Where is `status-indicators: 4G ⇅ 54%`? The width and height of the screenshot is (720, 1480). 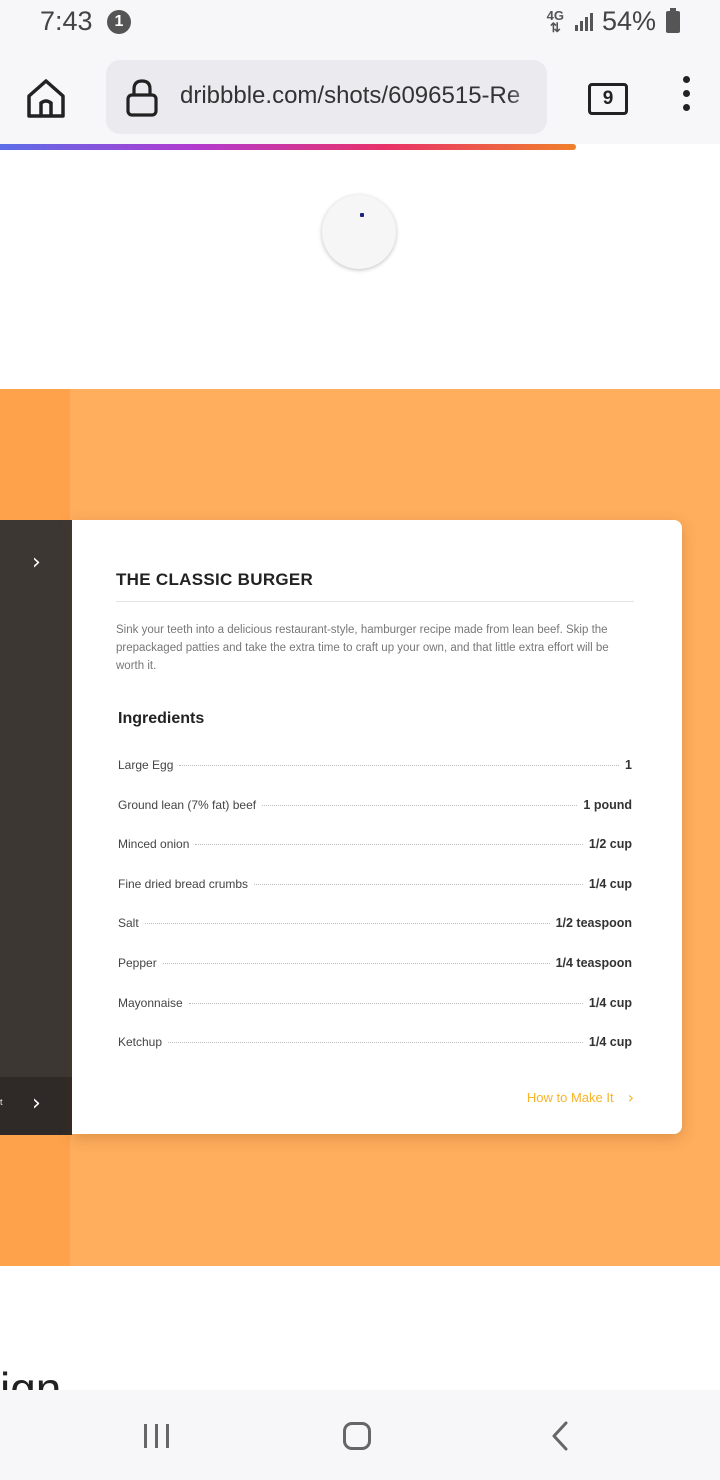
status-indicators: 4G ⇅ 54% is located at coordinates (613, 21).